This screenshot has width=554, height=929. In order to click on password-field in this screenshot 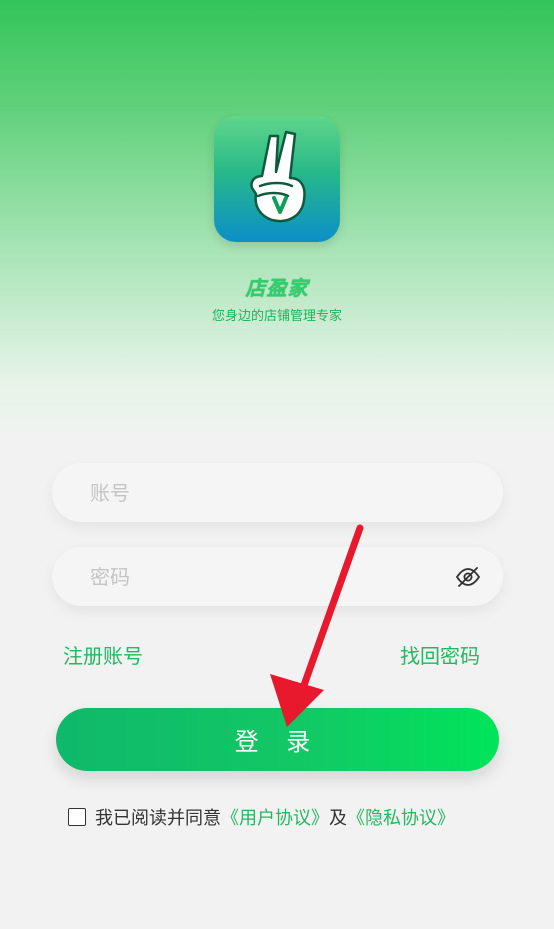, I will do `click(277, 576)`.